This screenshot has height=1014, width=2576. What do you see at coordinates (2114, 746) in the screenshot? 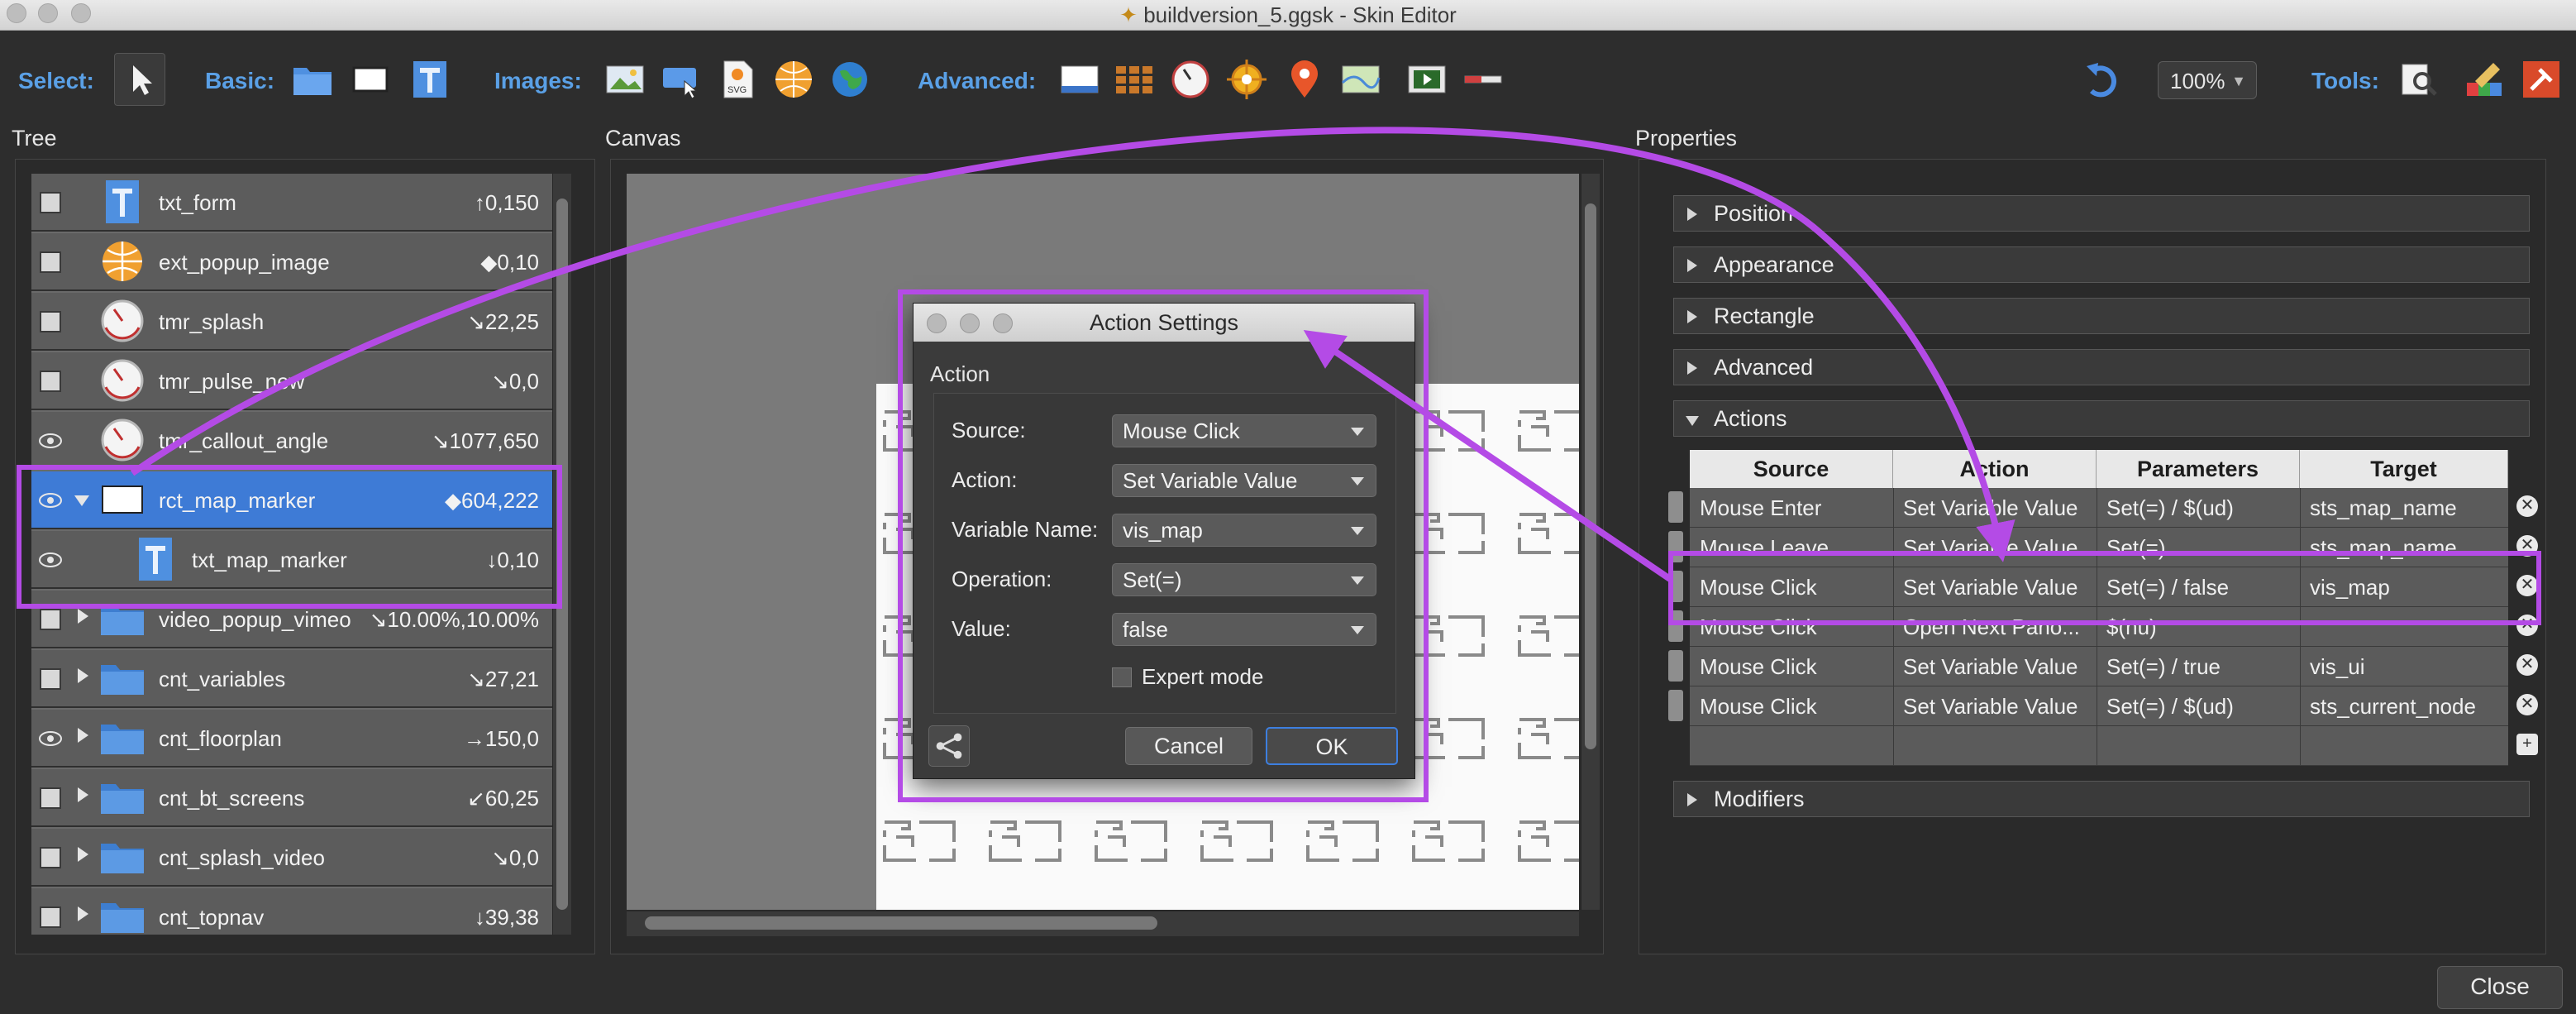
I see `empty-action-row: +` at bounding box center [2114, 746].